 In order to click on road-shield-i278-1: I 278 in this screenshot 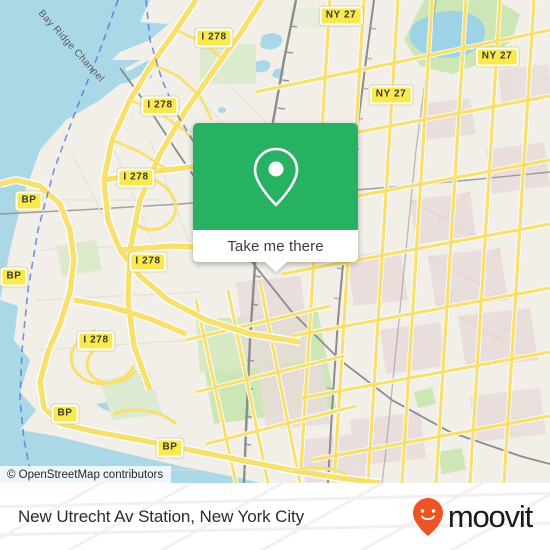, I will do `click(214, 38)`.